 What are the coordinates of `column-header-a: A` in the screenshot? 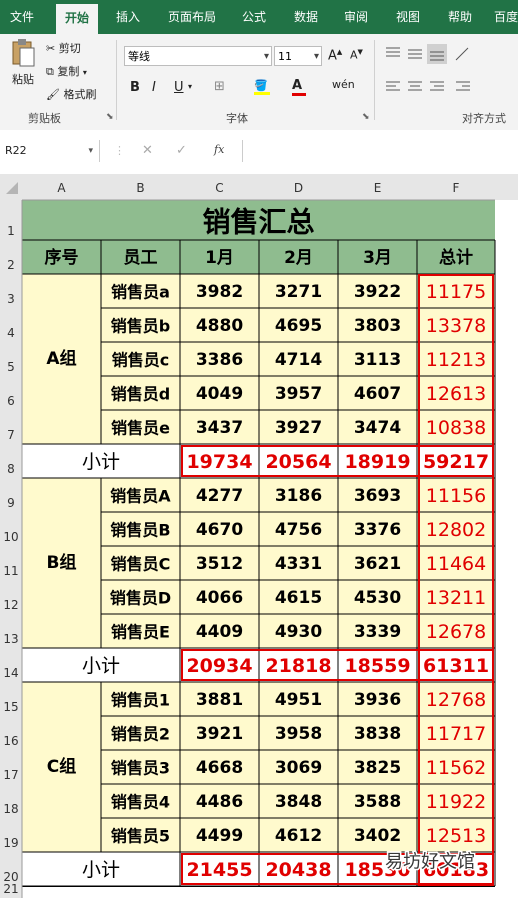 It's located at (61, 188).